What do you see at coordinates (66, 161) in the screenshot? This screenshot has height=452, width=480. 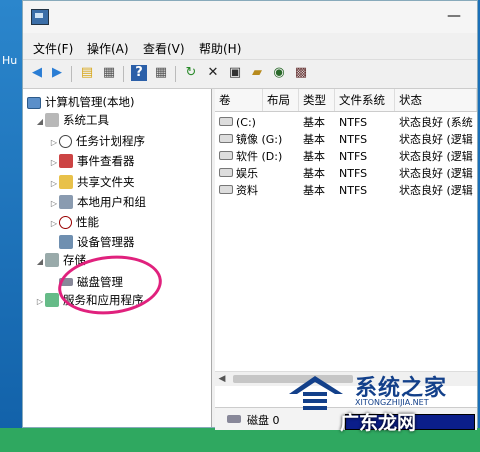 I see `event-viewer-icon` at bounding box center [66, 161].